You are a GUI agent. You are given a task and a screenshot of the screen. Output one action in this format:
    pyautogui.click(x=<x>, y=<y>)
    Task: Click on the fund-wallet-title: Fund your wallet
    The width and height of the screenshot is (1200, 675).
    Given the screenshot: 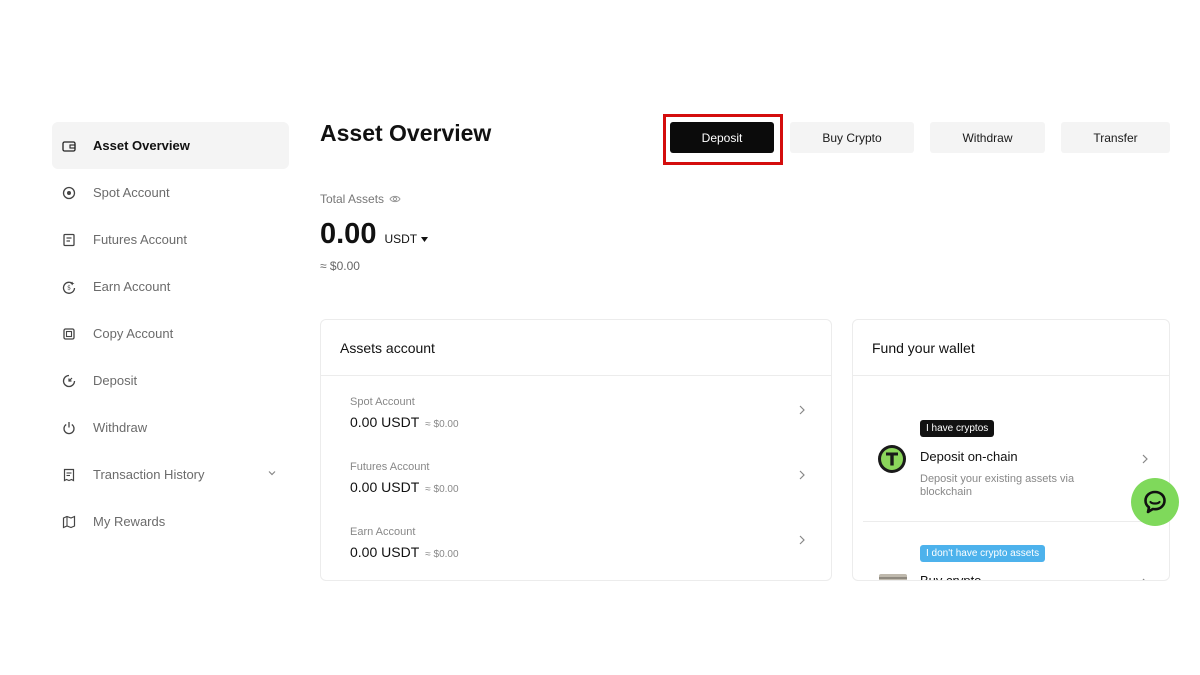 What is the action you would take?
    pyautogui.click(x=1011, y=348)
    